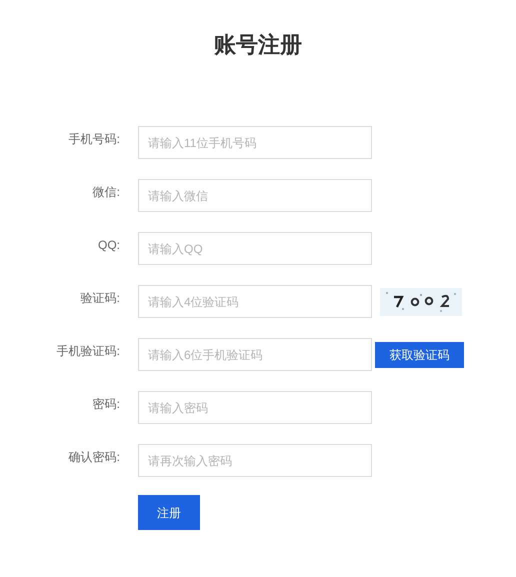  What do you see at coordinates (169, 512) in the screenshot?
I see `register-button: 注册` at bounding box center [169, 512].